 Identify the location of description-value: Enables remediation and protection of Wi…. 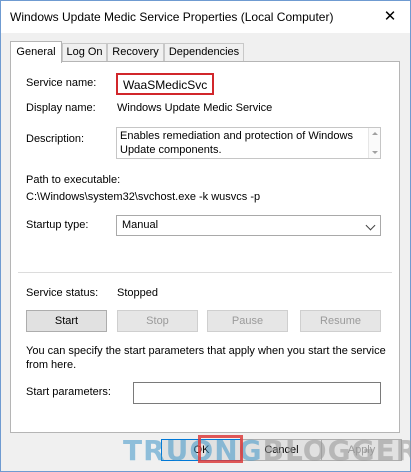
(236, 143).